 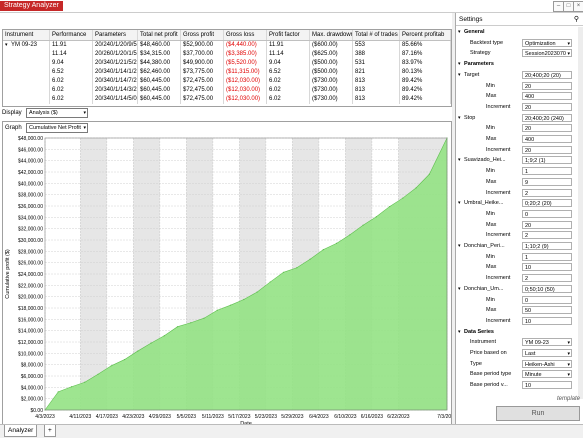 What do you see at coordinates (71, 35) in the screenshot?
I see `column-header: Performance` at bounding box center [71, 35].